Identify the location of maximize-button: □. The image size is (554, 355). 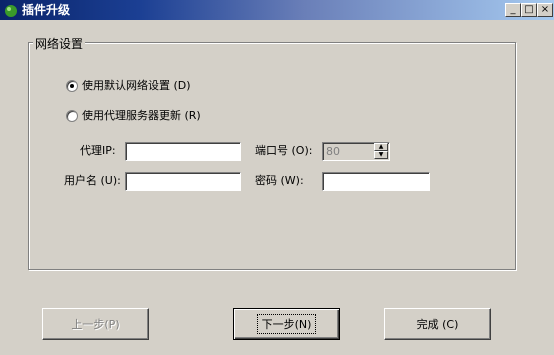
(529, 10).